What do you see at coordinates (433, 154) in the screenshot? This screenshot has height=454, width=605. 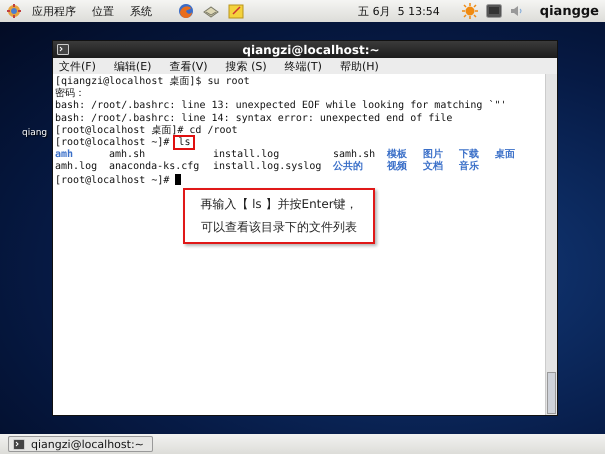 I see `file-name: 图片` at bounding box center [433, 154].